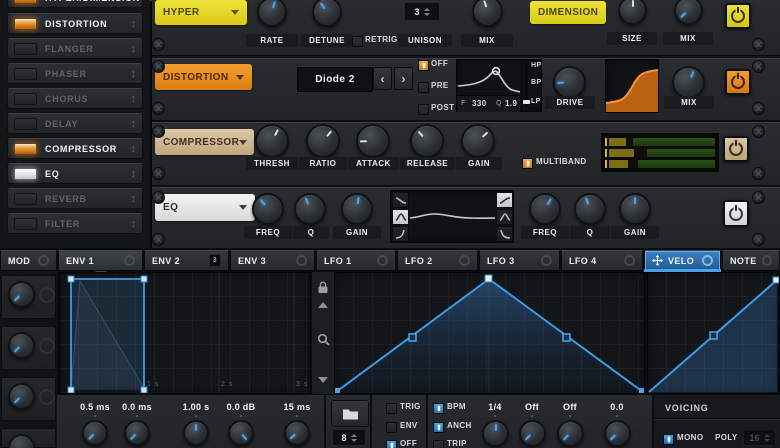 The image size is (780, 448). I want to click on env-hold-knob, so click(137, 433).